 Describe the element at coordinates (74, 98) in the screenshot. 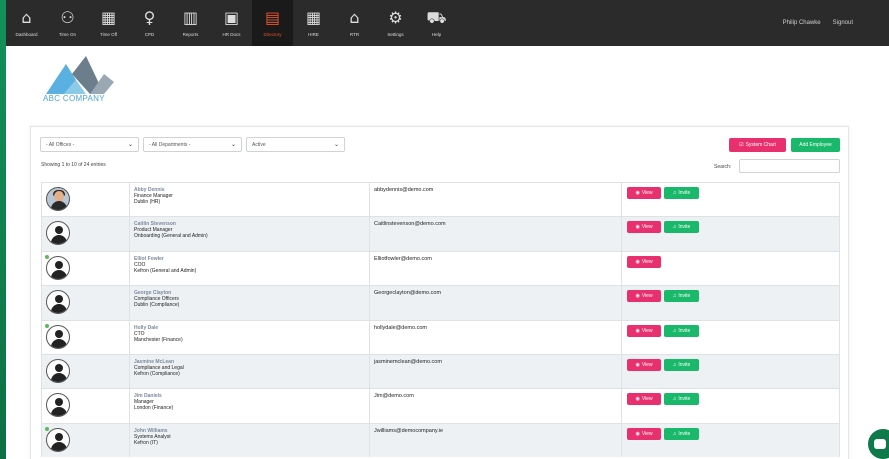

I see `company-name: ABC COMPANY` at that location.